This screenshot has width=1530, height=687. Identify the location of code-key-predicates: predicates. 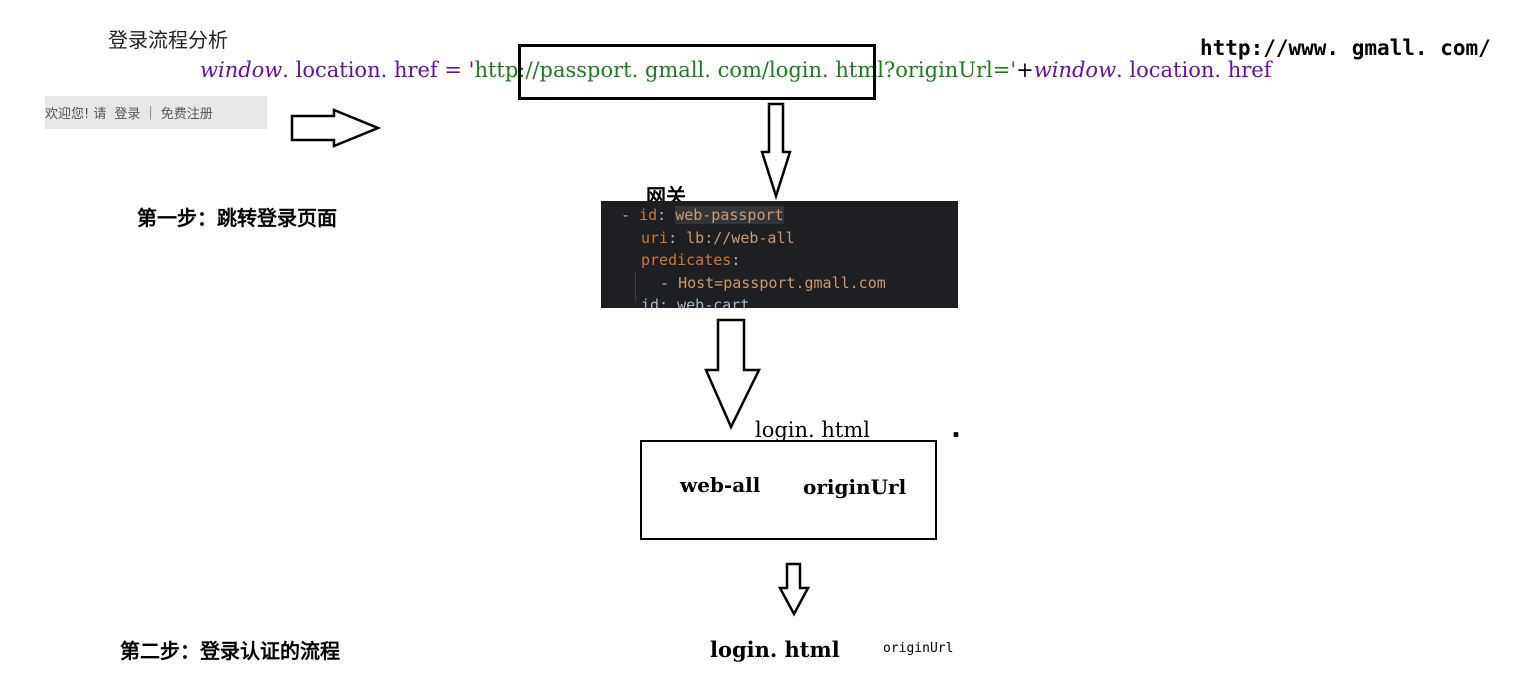
(686, 260).